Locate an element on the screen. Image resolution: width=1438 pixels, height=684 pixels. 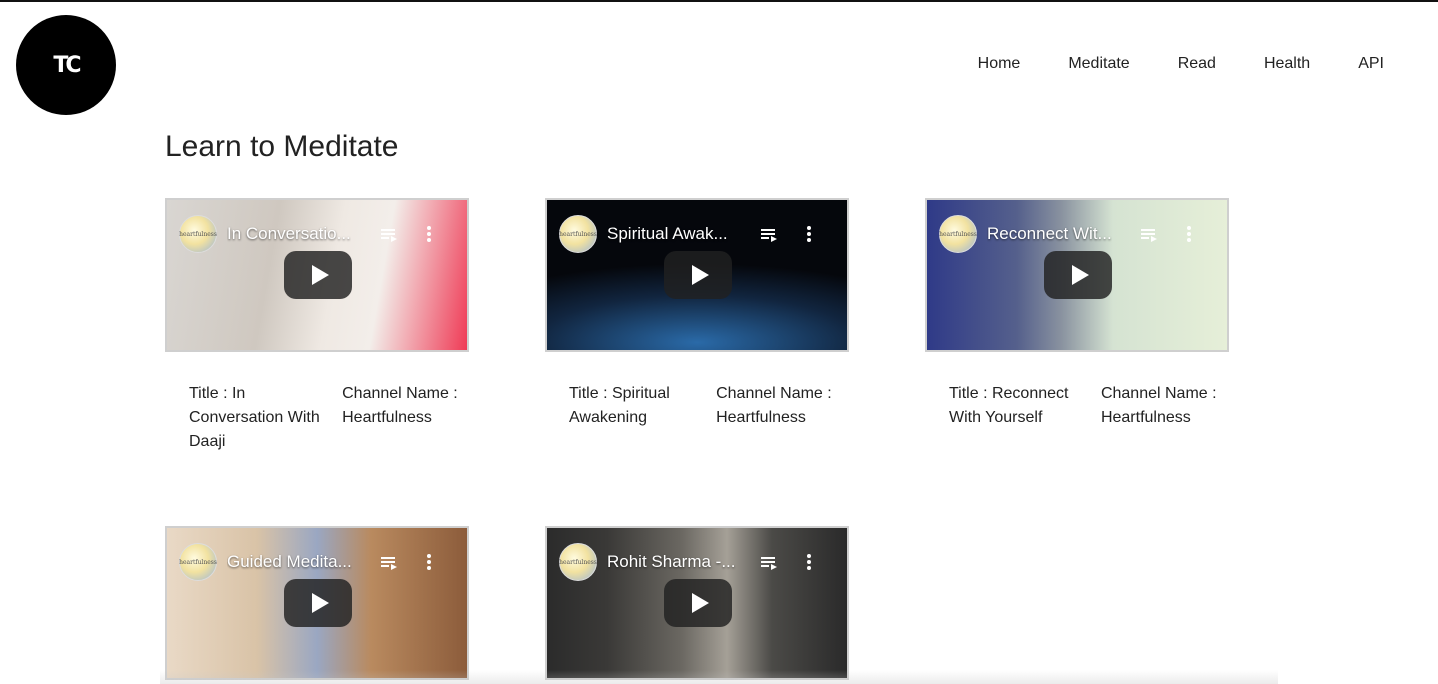
scroll-shadow is located at coordinates (719, 677).